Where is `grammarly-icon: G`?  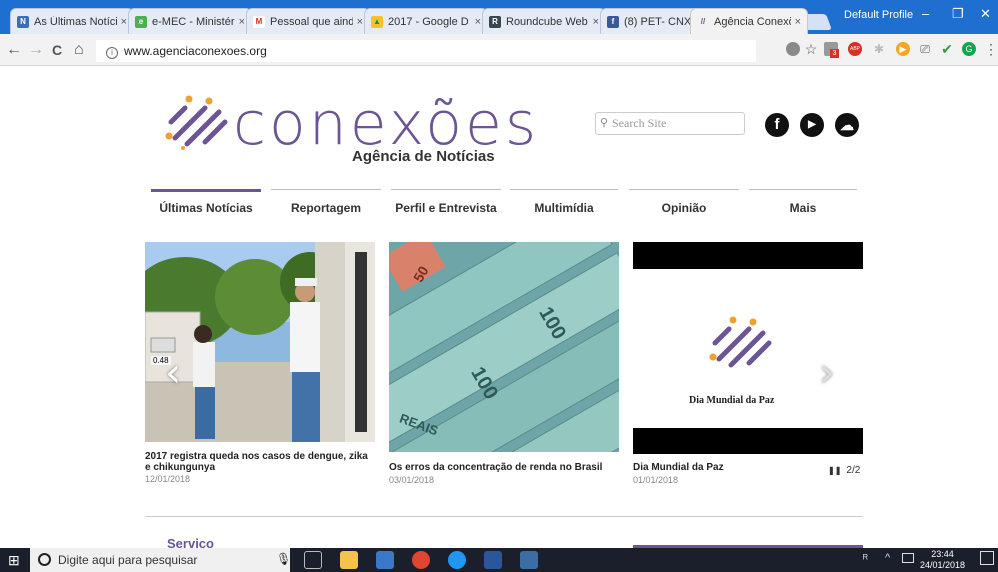
grammarly-icon: G is located at coordinates (969, 49).